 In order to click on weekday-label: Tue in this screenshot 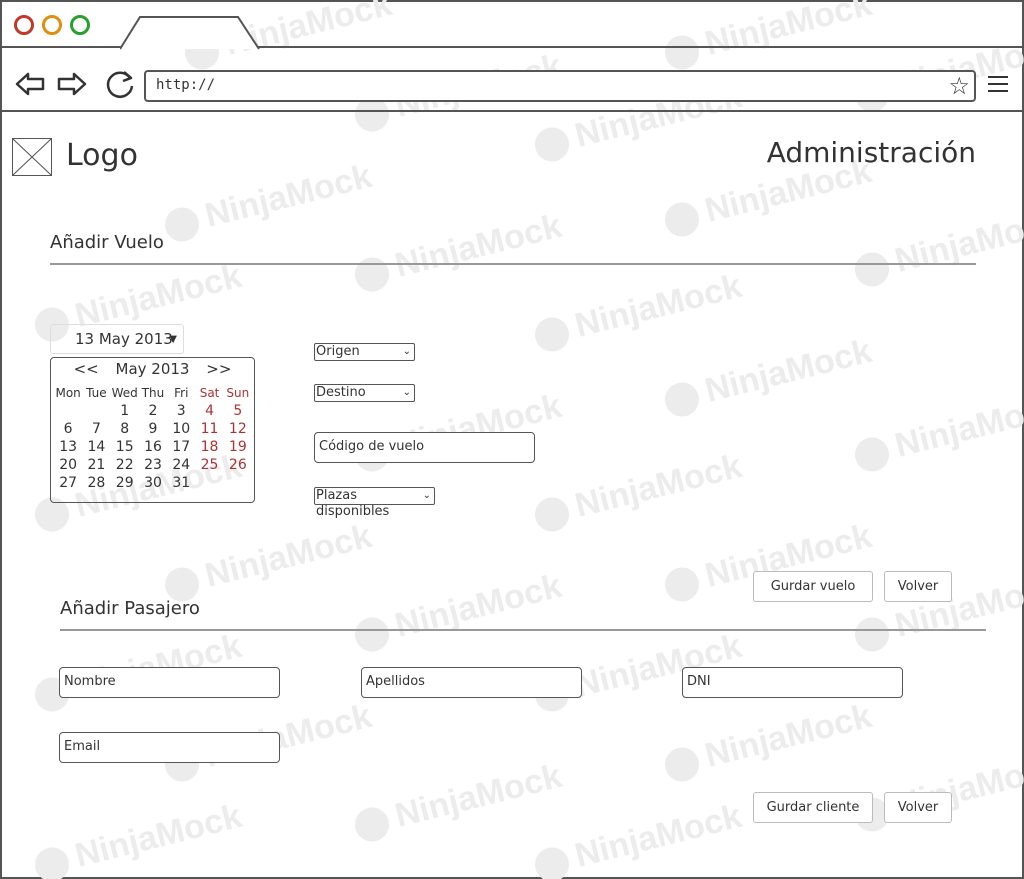, I will do `click(96, 393)`.